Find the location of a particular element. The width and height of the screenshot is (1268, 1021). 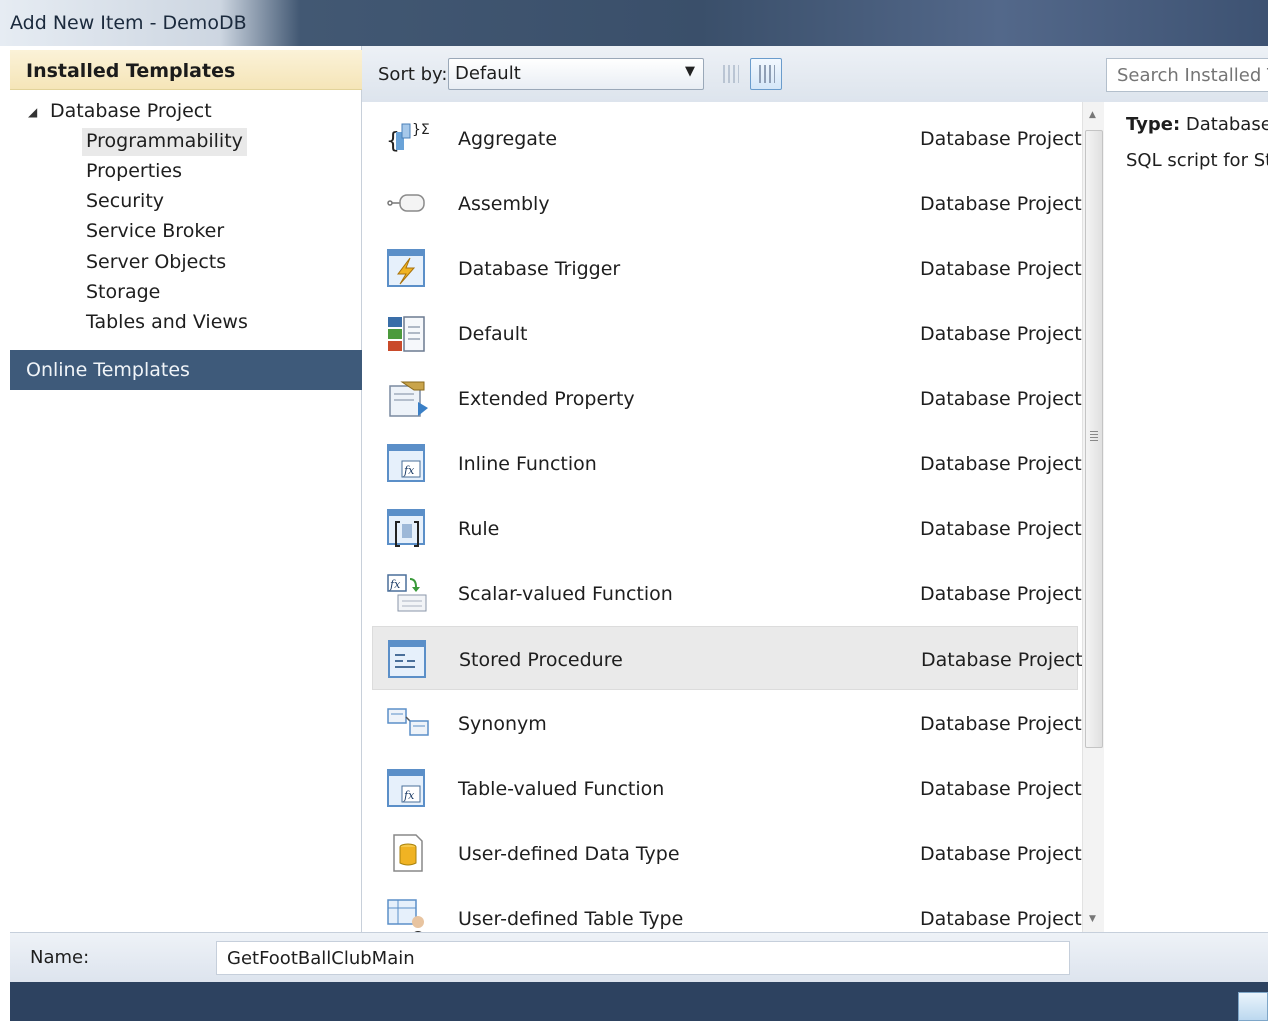

sort-by-dropdown: Default ▼ is located at coordinates (576, 74).